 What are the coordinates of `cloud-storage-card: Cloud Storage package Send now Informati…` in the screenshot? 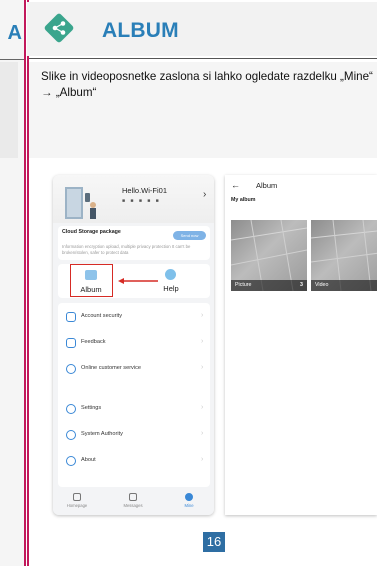 It's located at (134, 243).